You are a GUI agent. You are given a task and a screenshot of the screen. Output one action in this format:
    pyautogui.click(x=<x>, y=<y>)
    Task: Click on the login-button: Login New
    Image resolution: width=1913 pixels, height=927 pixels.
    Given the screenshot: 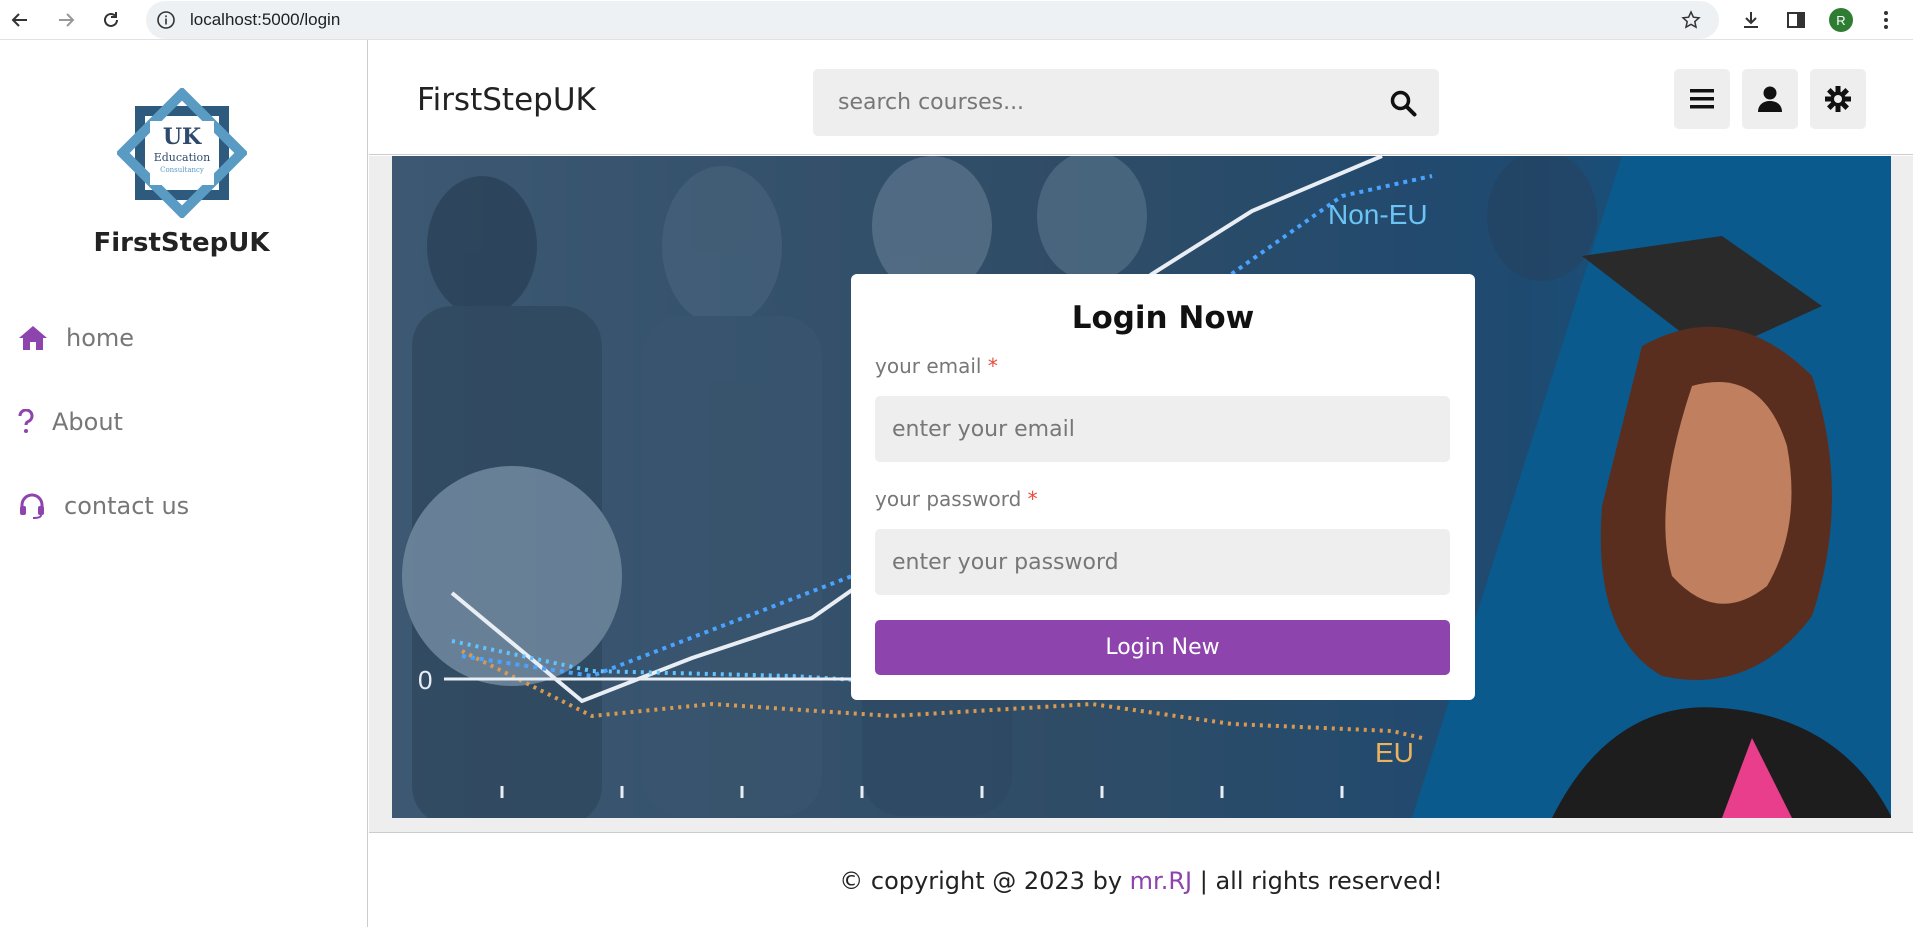 What is the action you would take?
    pyautogui.click(x=1162, y=647)
    